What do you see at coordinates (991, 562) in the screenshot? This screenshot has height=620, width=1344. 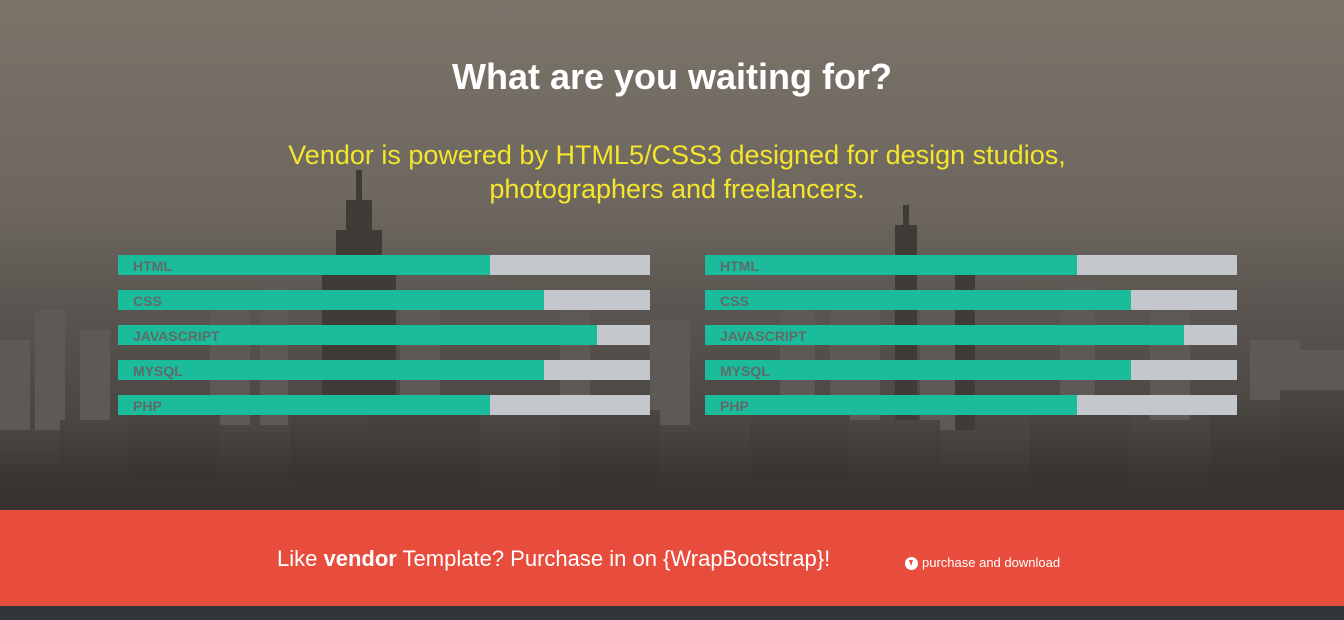 I see `purchase-download-label: purchase and download` at bounding box center [991, 562].